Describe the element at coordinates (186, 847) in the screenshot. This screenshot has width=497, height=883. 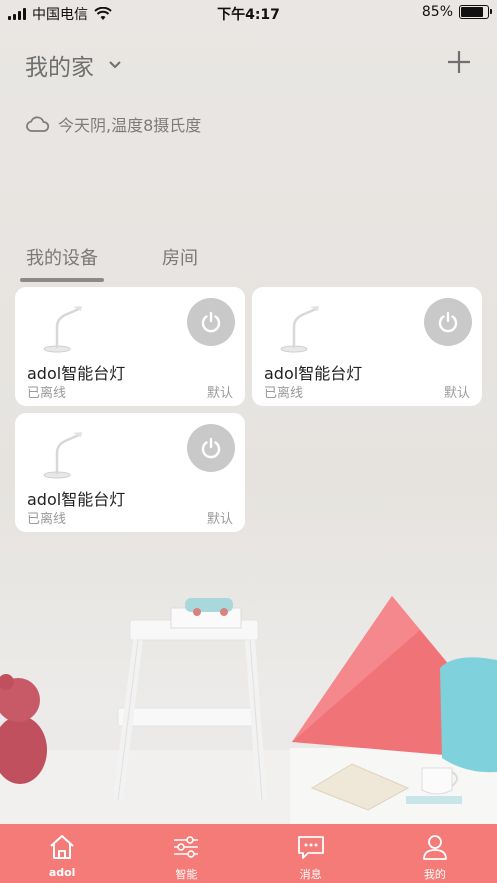
I see `sliders-icon` at that location.